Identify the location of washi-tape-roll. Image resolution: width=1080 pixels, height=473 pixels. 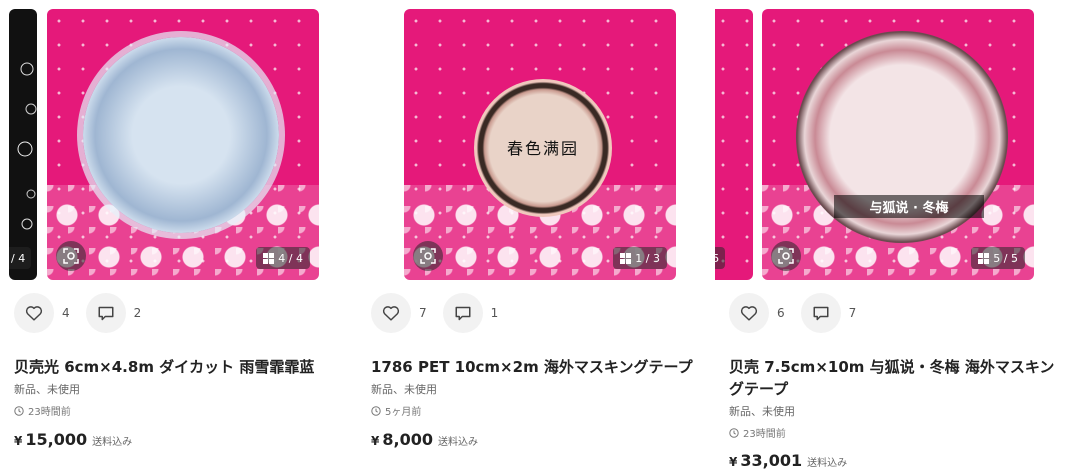
(181, 135).